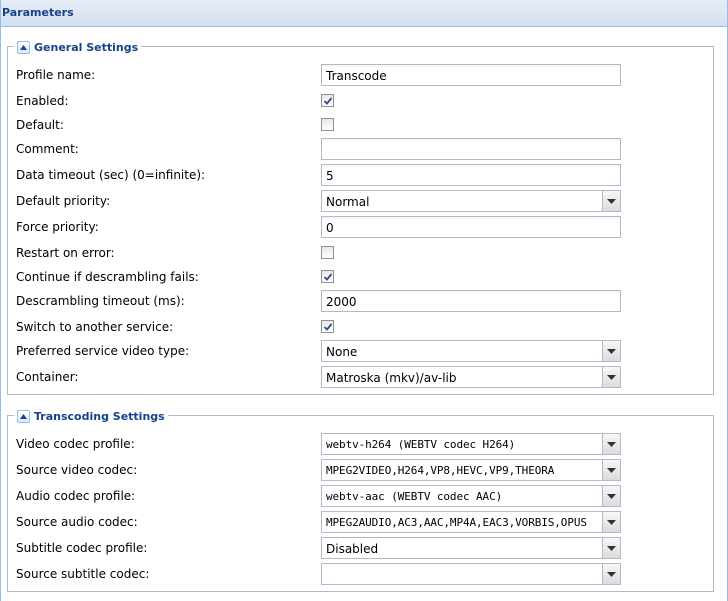 This screenshot has height=601, width=728. I want to click on preferred-video-type-value: None, so click(342, 352).